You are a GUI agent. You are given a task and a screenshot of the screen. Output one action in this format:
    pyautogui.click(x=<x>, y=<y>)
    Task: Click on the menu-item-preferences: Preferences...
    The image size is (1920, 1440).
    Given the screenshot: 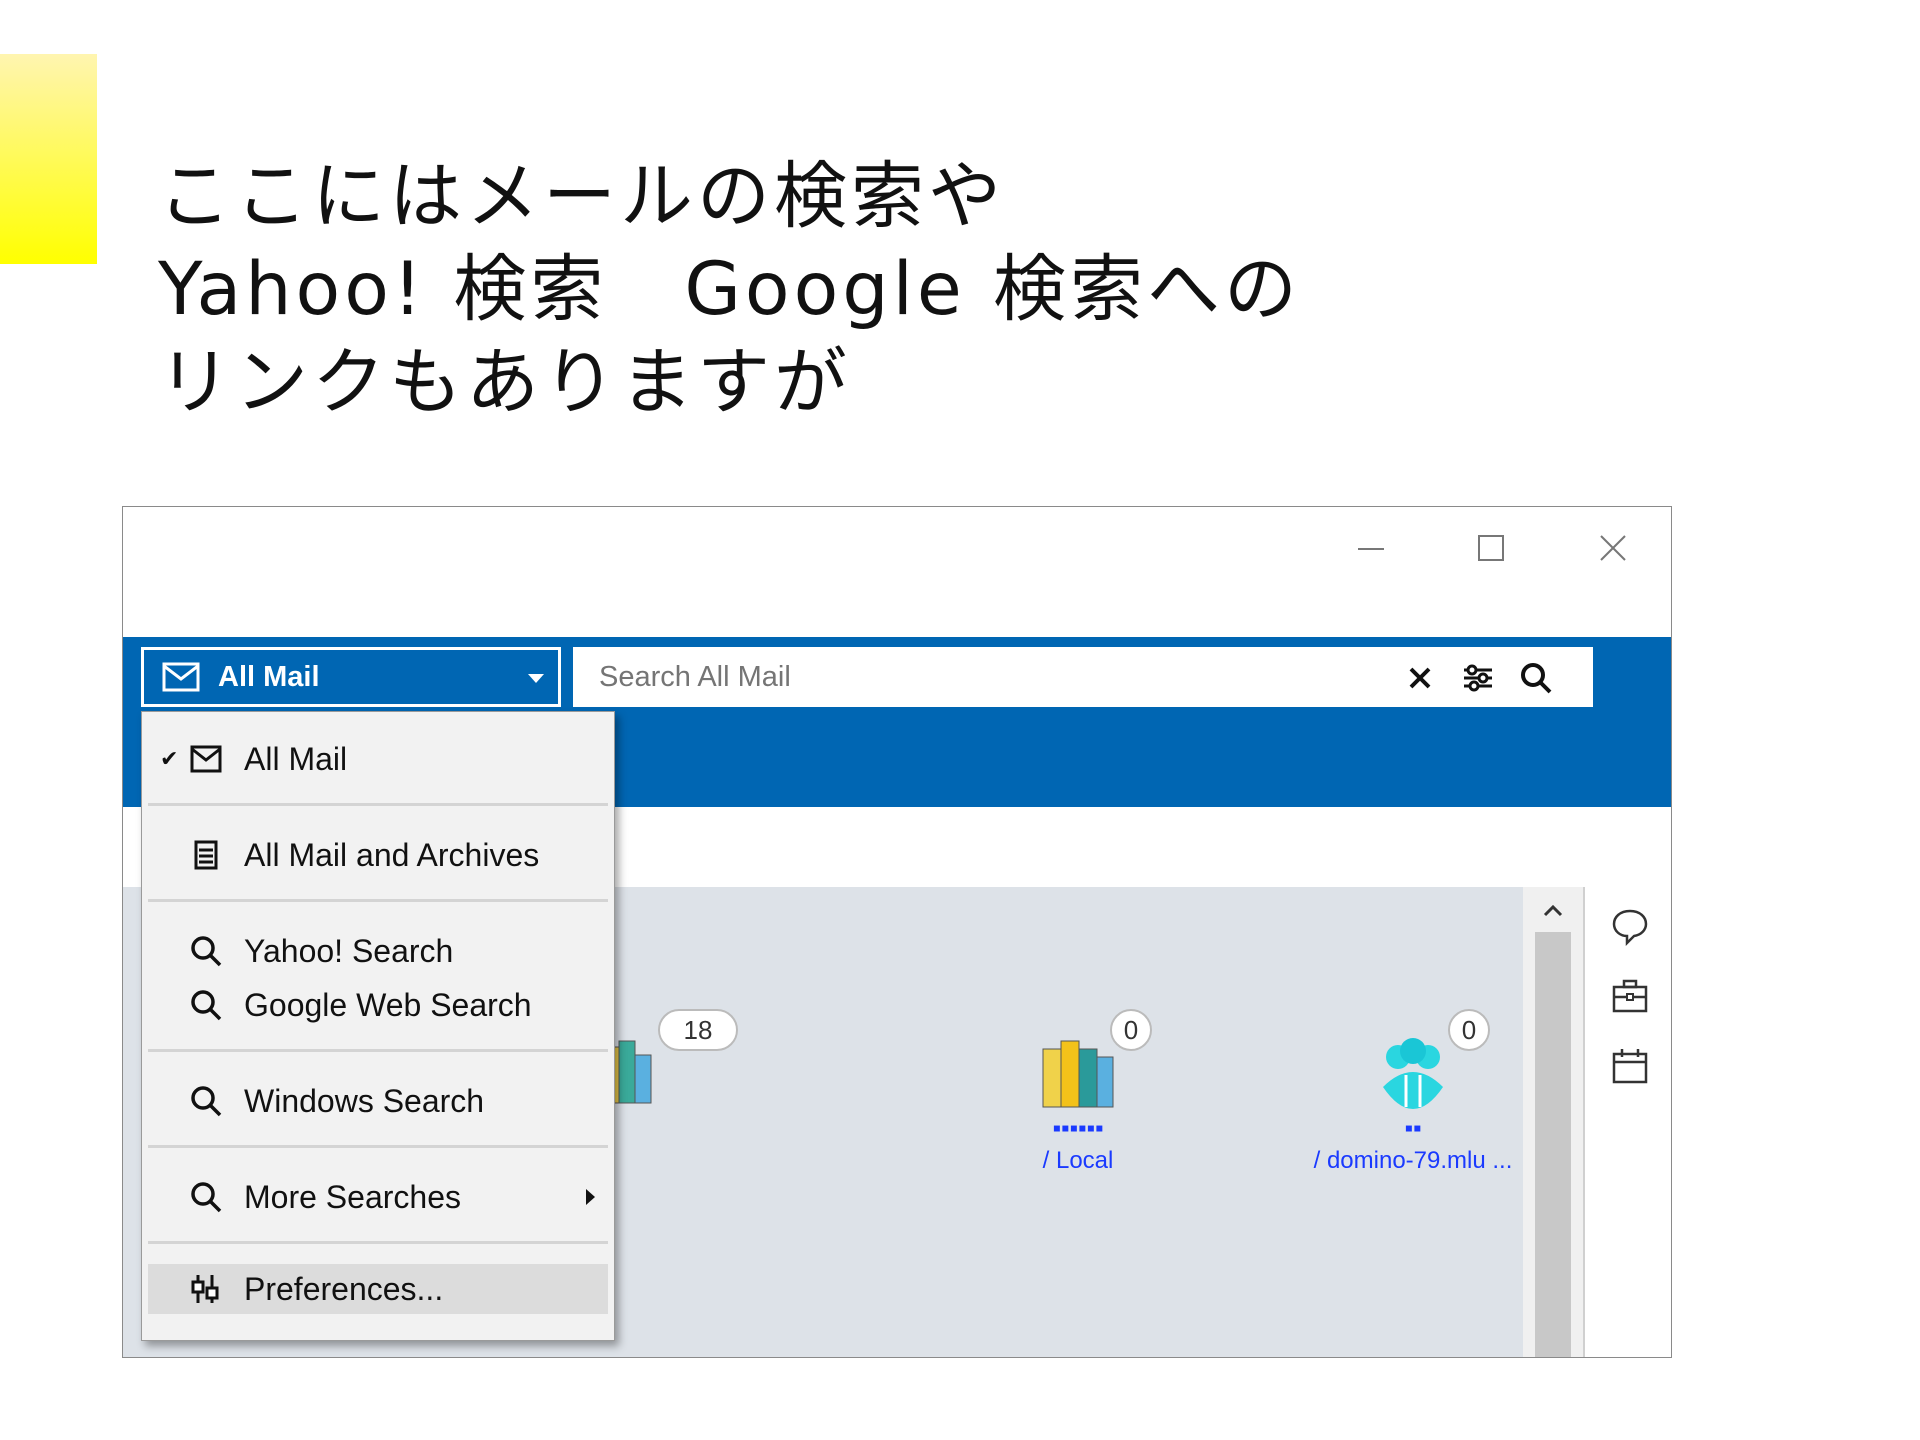 What is the action you would take?
    pyautogui.click(x=378, y=1289)
    